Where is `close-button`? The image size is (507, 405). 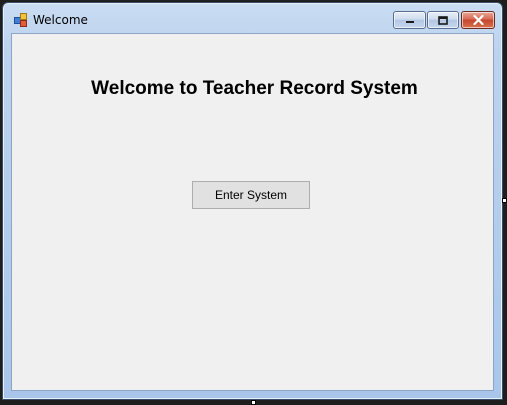
close-button is located at coordinates (478, 20).